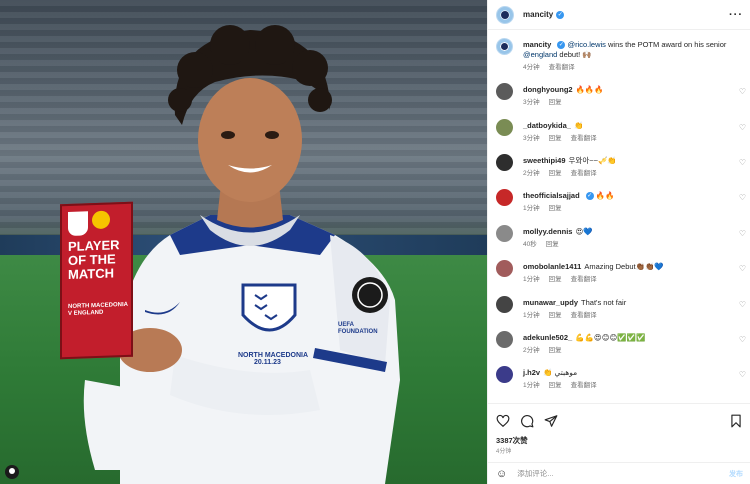 The image size is (750, 484). Describe the element at coordinates (736, 474) in the screenshot. I see `post-comment-button: 发布` at that location.